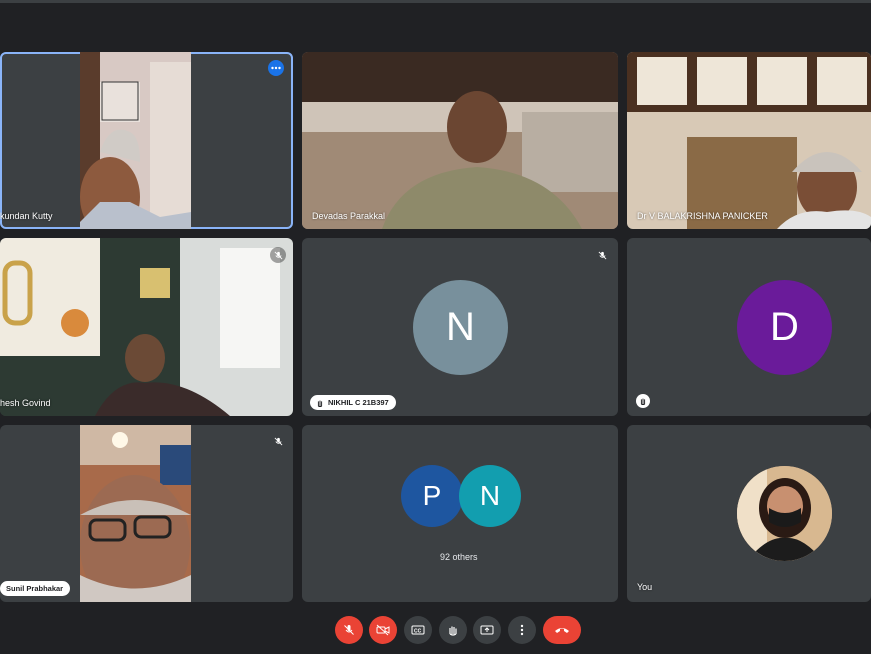 The width and height of the screenshot is (871, 654). I want to click on present-now-button, so click(487, 630).